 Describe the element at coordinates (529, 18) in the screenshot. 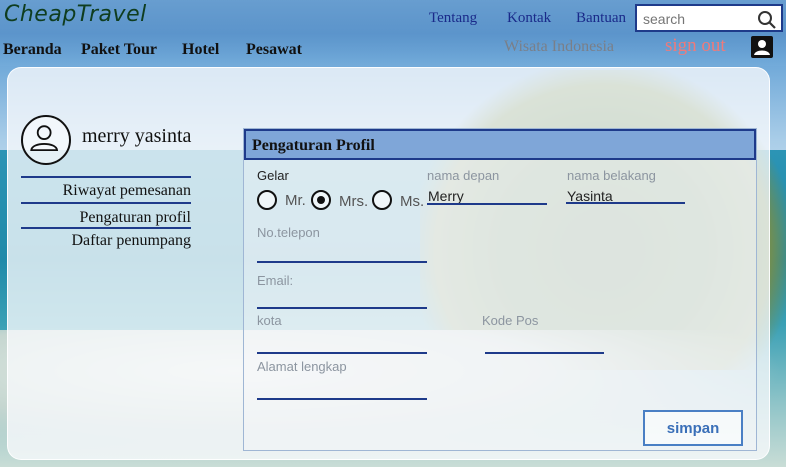

I see `link-kontak: Kontak` at that location.